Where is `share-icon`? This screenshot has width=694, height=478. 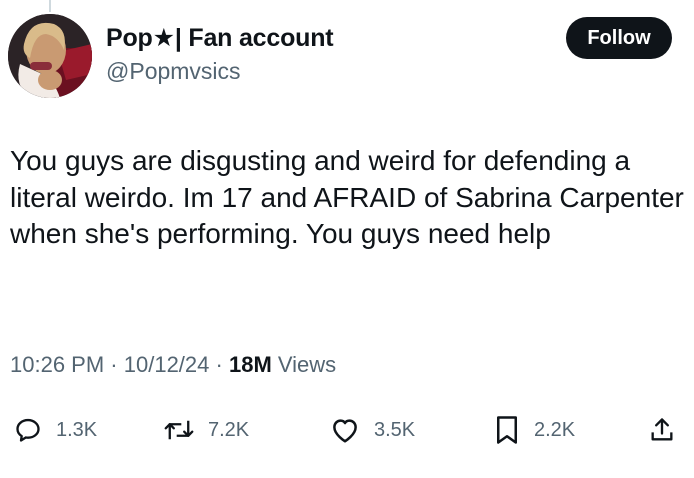 share-icon is located at coordinates (662, 429).